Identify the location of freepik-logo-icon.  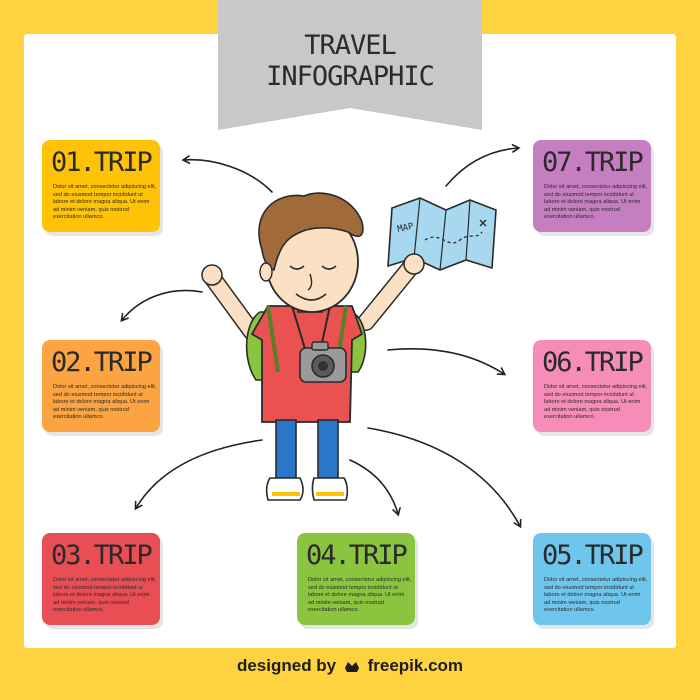
(352, 668).